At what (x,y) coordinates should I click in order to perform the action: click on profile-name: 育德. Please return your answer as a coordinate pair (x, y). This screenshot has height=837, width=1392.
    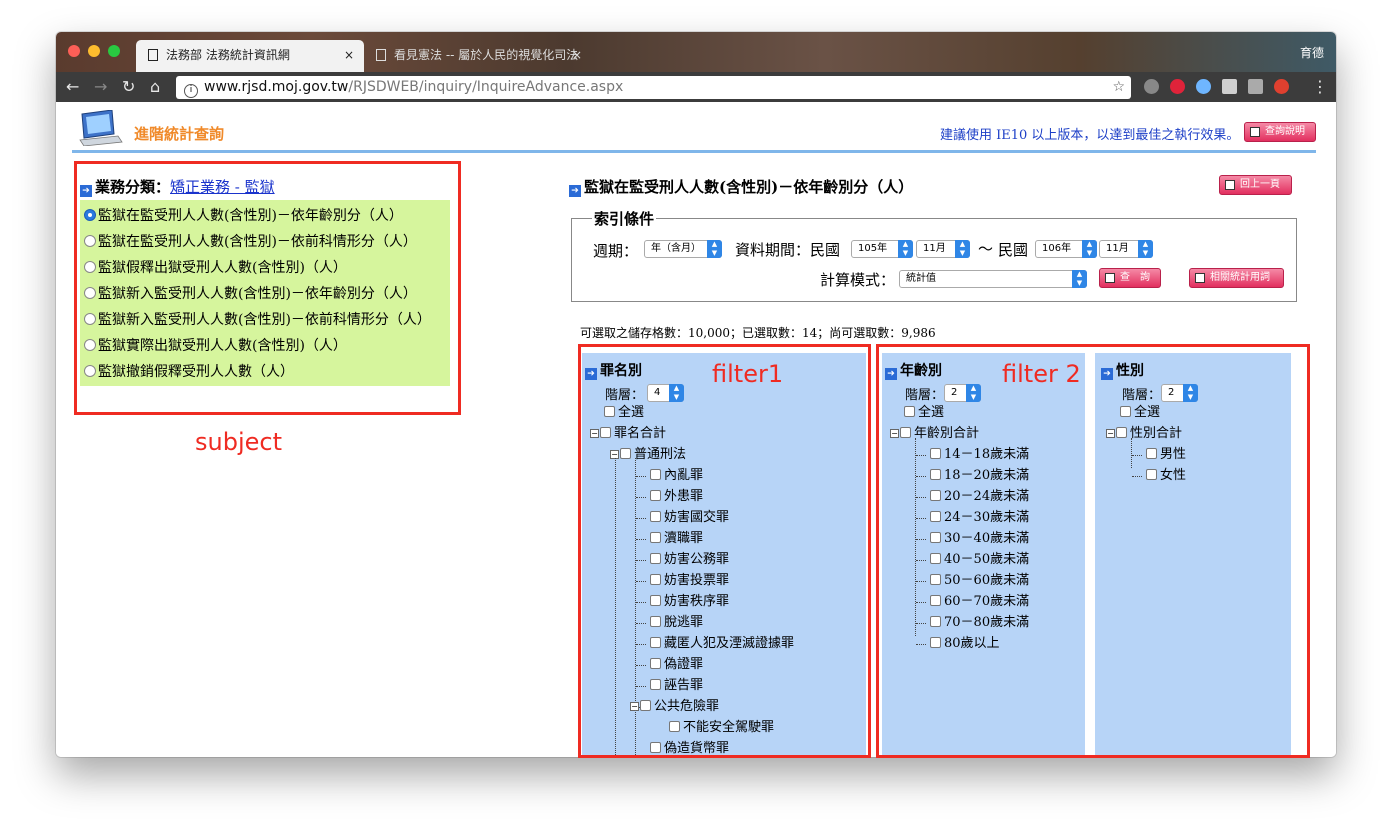
    Looking at the image, I should click on (1312, 52).